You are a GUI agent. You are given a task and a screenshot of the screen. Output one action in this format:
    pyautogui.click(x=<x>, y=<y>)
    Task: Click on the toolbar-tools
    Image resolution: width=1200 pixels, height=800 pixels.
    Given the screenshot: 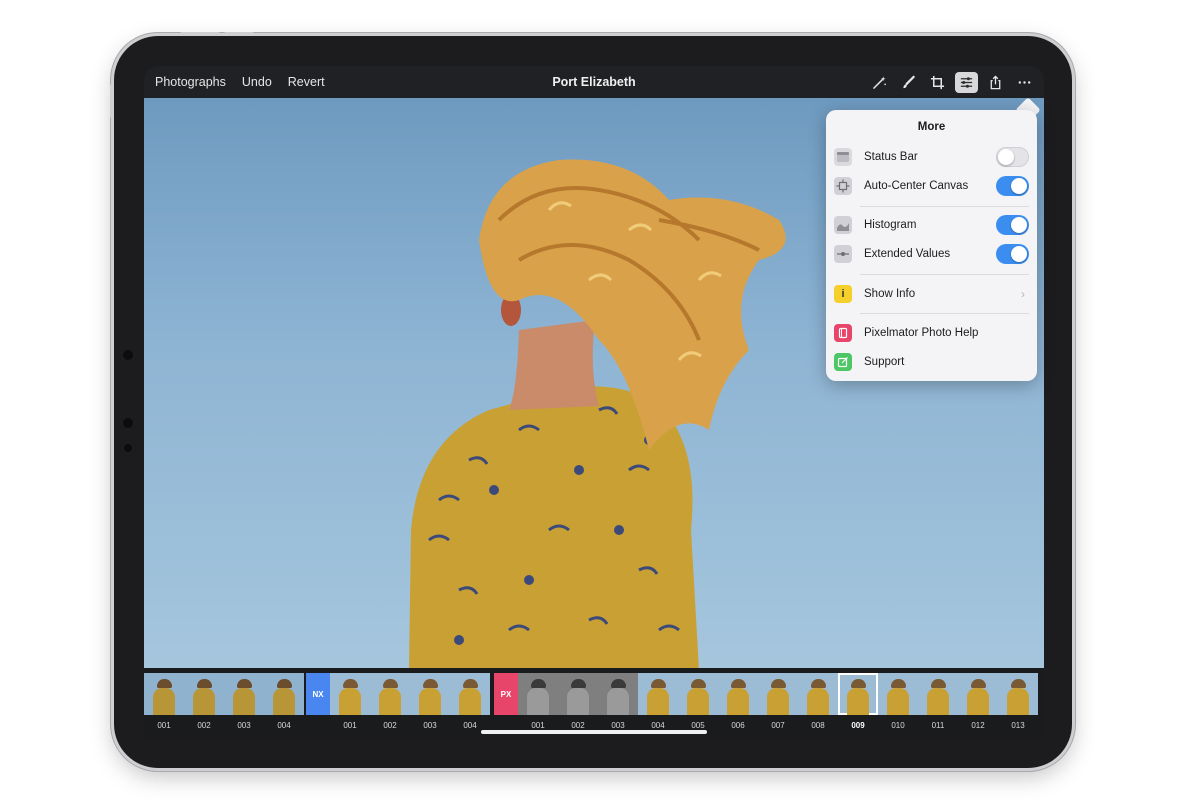 What is the action you would take?
    pyautogui.click(x=952, y=82)
    